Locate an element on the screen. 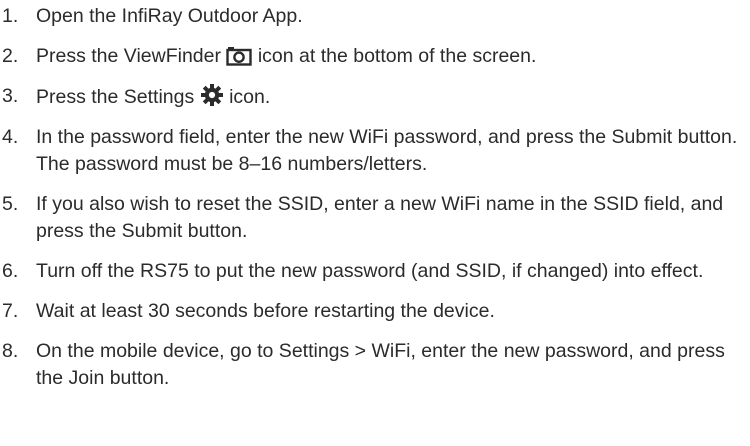 Image resolution: width=750 pixels, height=446 pixels. step-number: 2. is located at coordinates (10, 56).